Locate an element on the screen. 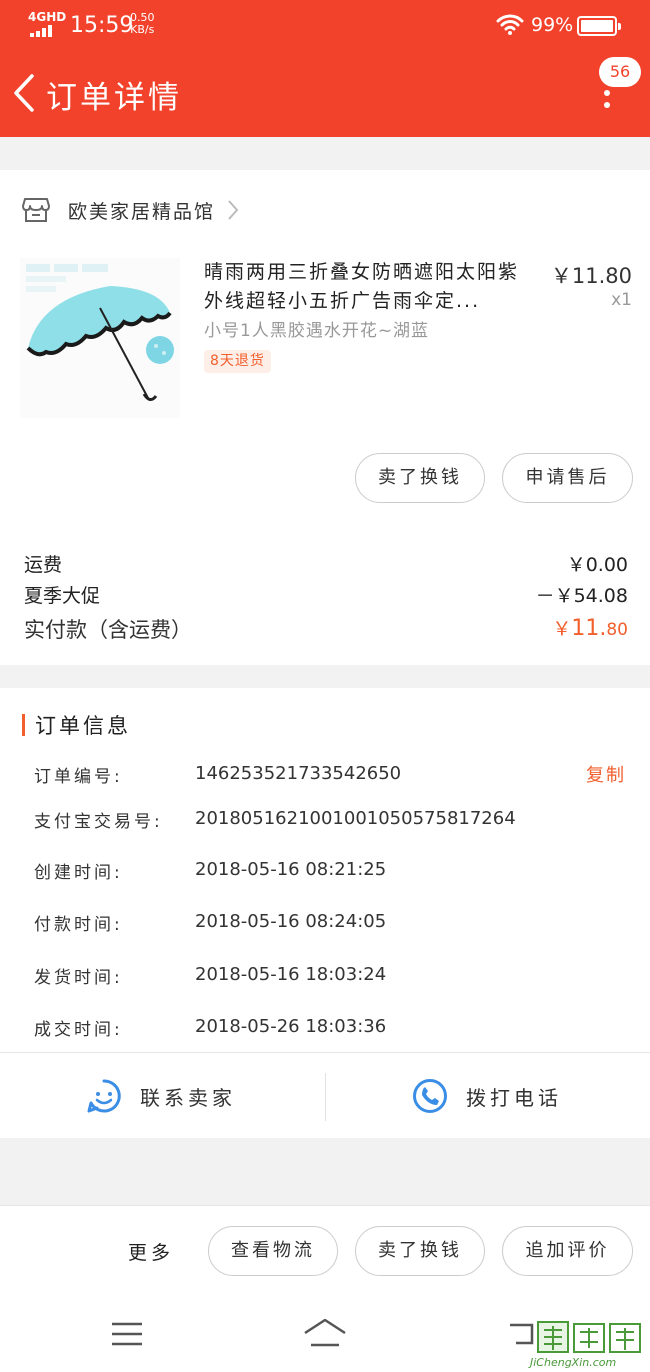 This screenshot has height=1372, width=650. call-phone-label: 拨打电话 is located at coordinates (514, 1097).